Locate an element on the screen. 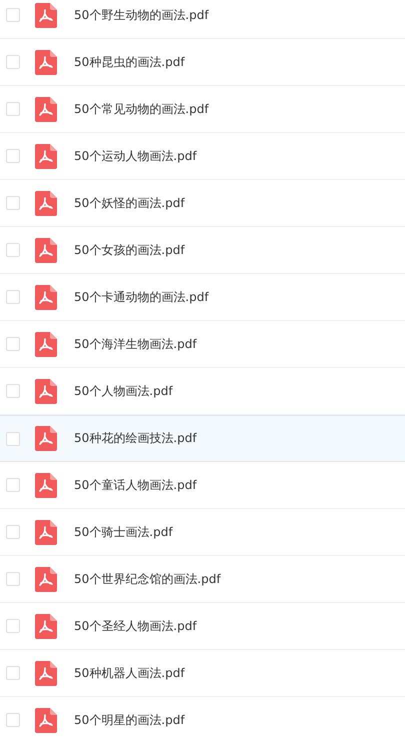 This screenshot has width=405, height=739. file-name: 50个妖怪的画法.pdf is located at coordinates (129, 203).